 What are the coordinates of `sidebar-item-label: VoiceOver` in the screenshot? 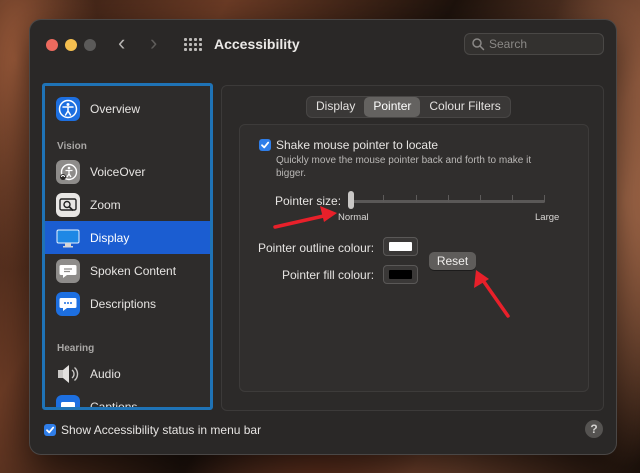 It's located at (118, 171).